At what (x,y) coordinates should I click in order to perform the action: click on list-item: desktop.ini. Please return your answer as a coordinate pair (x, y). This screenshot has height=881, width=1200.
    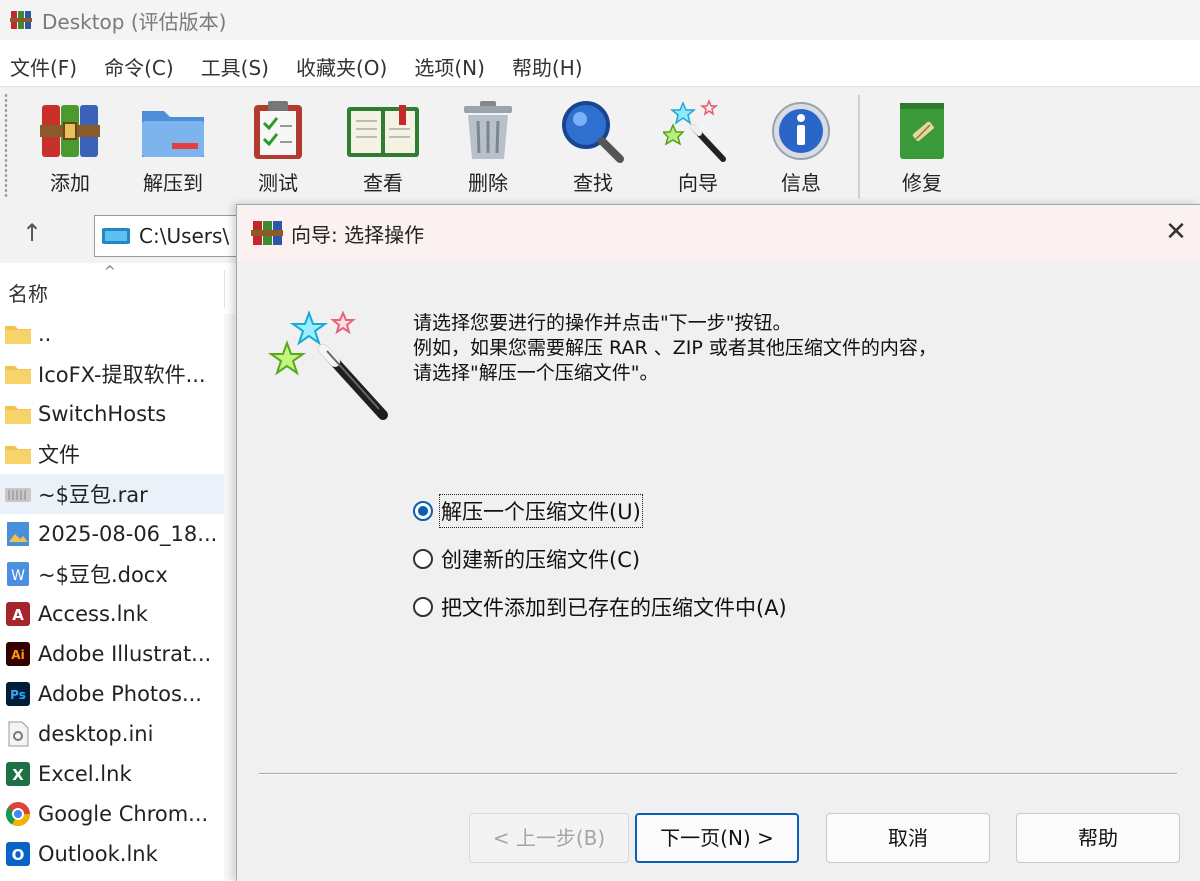
    Looking at the image, I should click on (117, 734).